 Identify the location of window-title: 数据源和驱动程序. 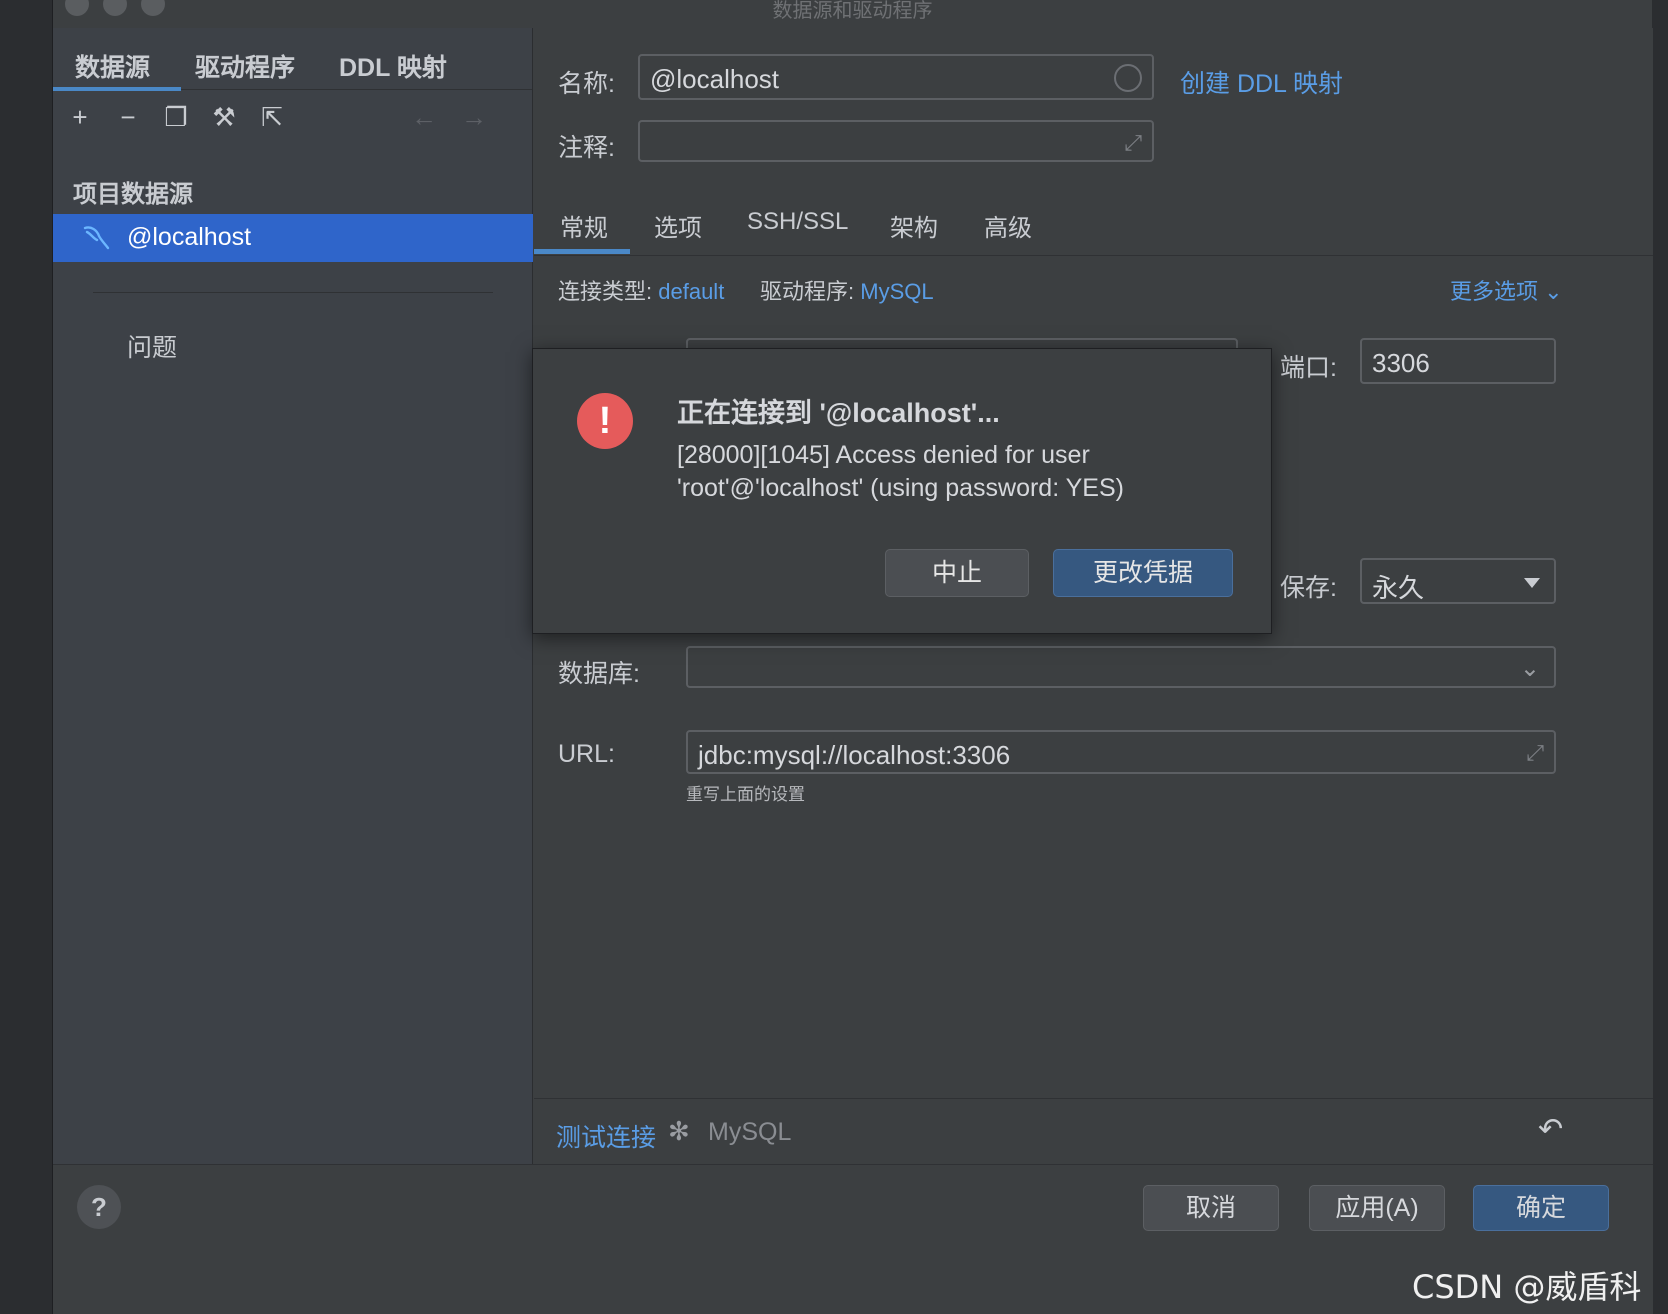
(852, 11).